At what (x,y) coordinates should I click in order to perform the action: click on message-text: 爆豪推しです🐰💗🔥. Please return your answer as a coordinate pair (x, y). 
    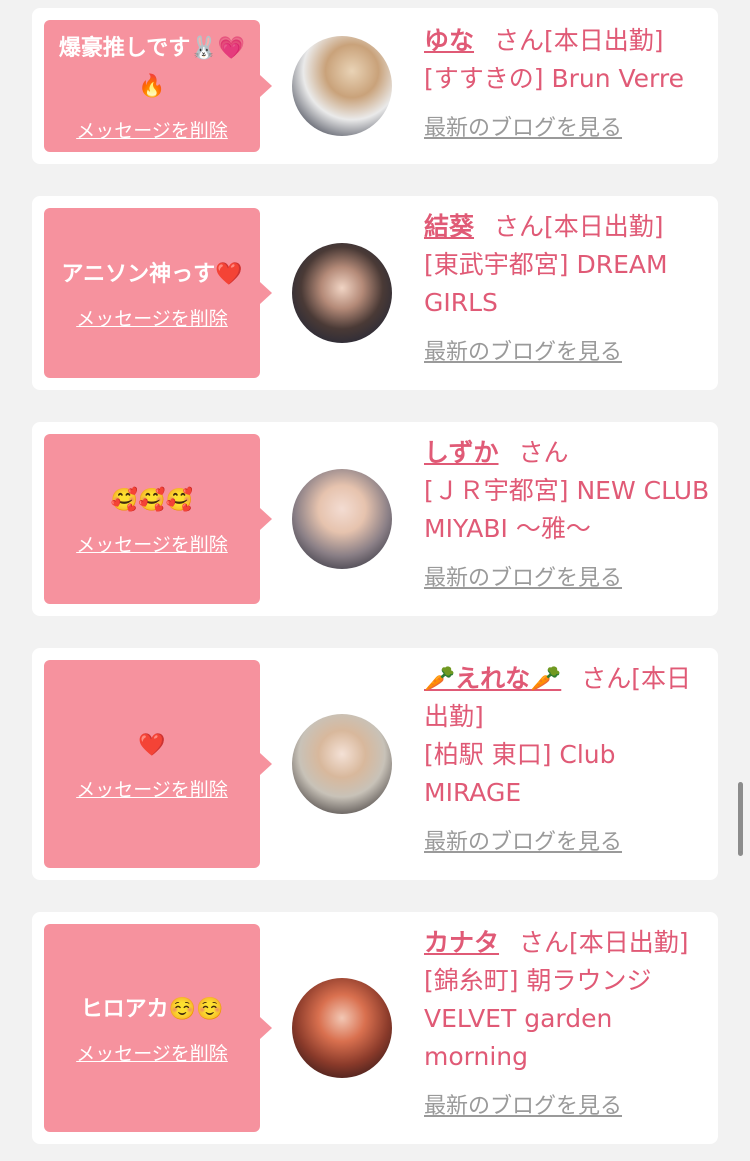
    Looking at the image, I should click on (152, 67).